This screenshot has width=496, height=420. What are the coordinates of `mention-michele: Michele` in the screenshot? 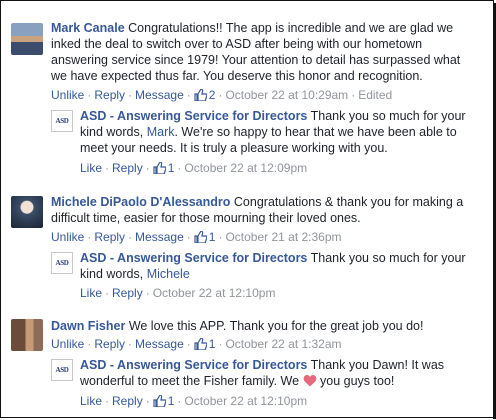 It's located at (168, 274).